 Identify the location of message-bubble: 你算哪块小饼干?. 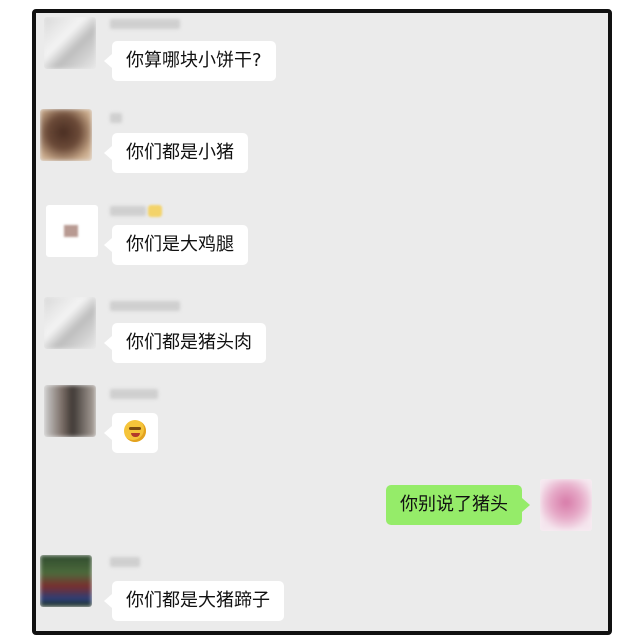
(190, 61).